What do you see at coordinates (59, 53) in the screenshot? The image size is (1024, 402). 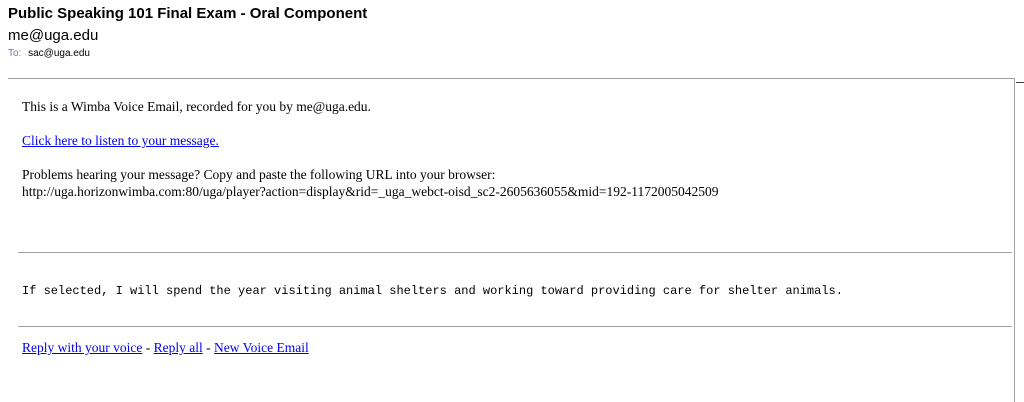 I see `recipient-address: sac@uga.edu` at bounding box center [59, 53].